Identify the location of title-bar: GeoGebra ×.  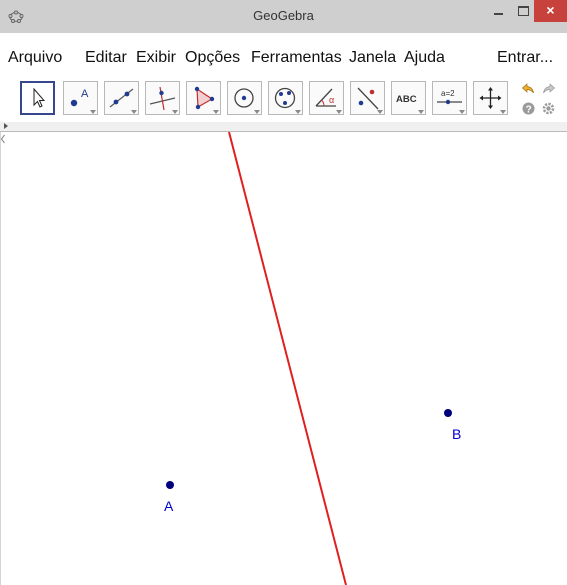
(283, 17).